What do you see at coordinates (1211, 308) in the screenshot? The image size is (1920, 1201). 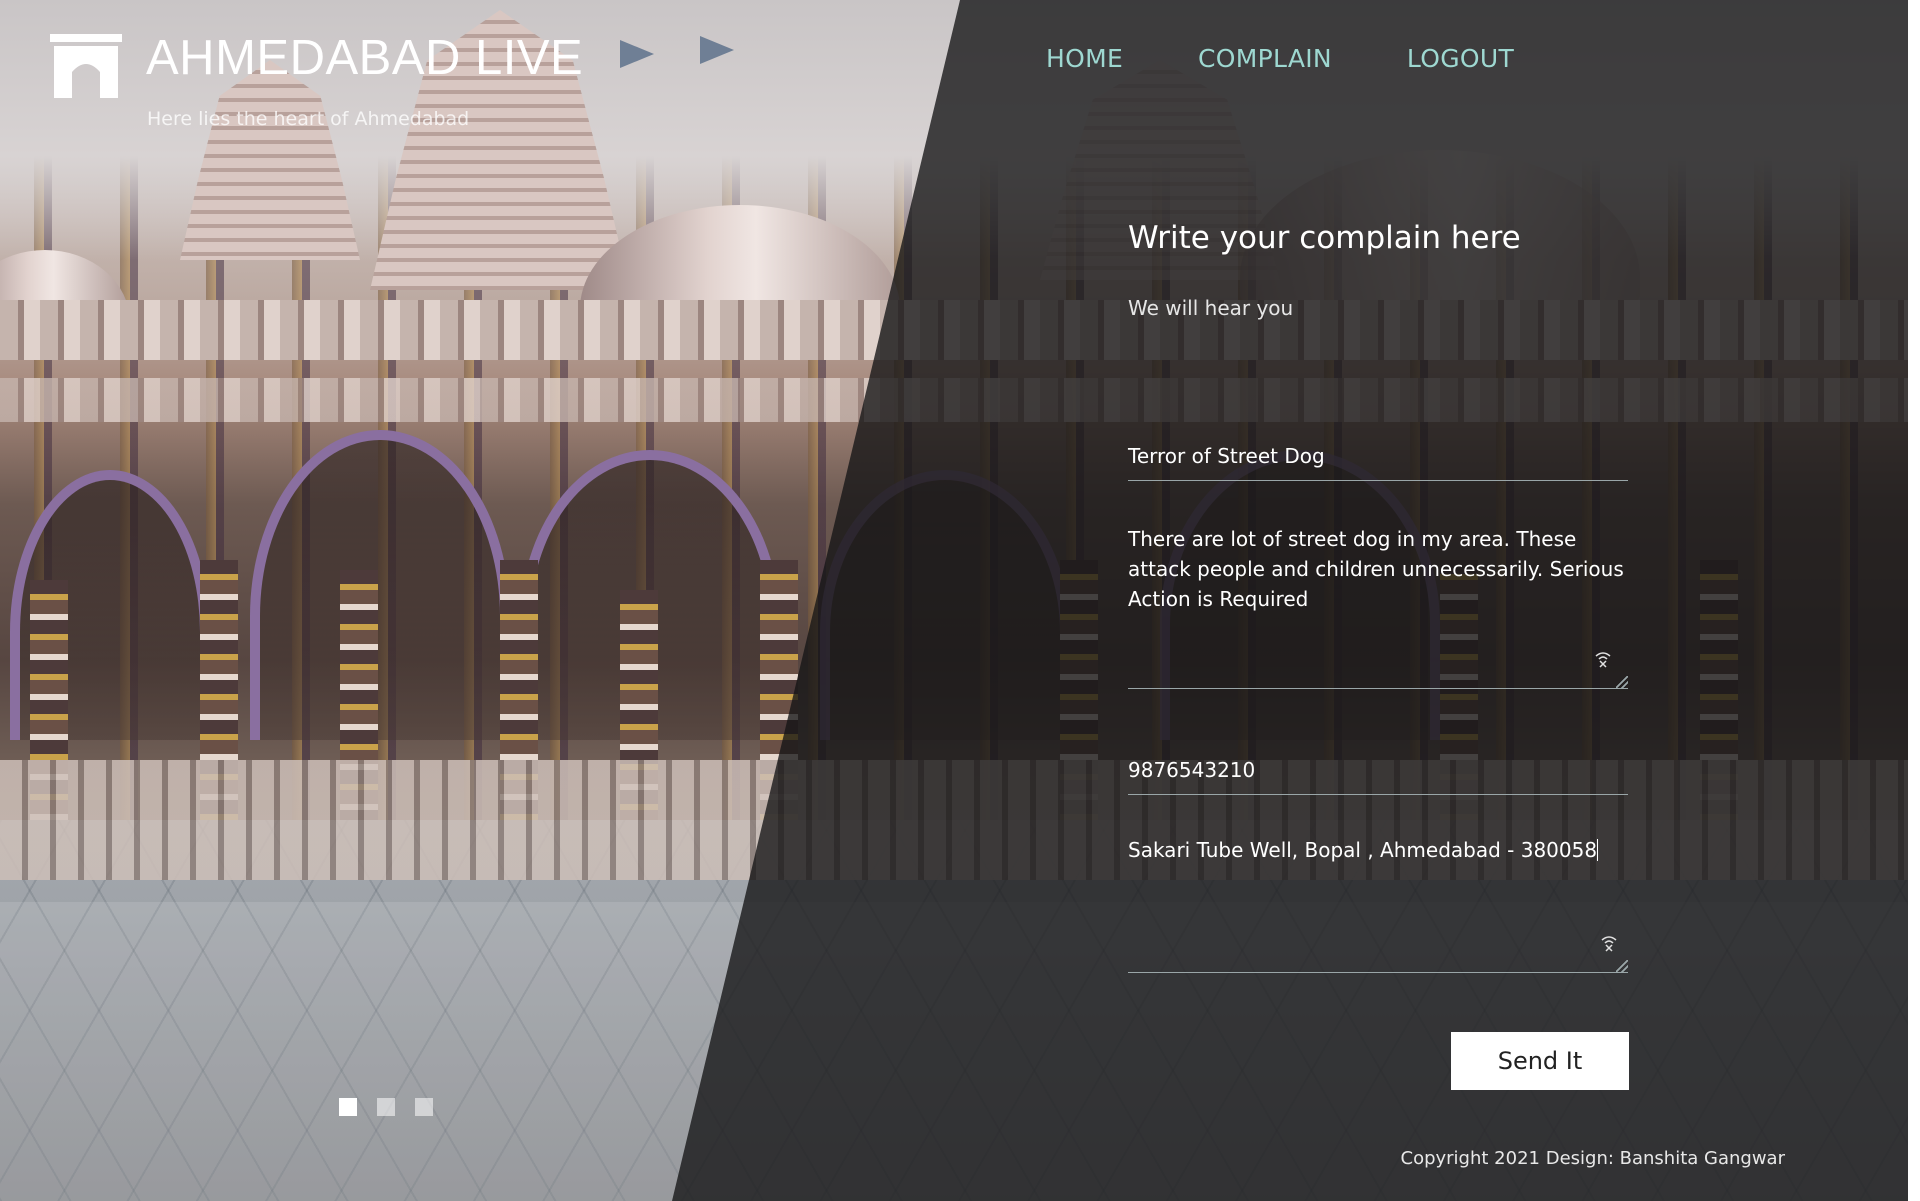 I see `form-subtitle: We will hear you` at bounding box center [1211, 308].